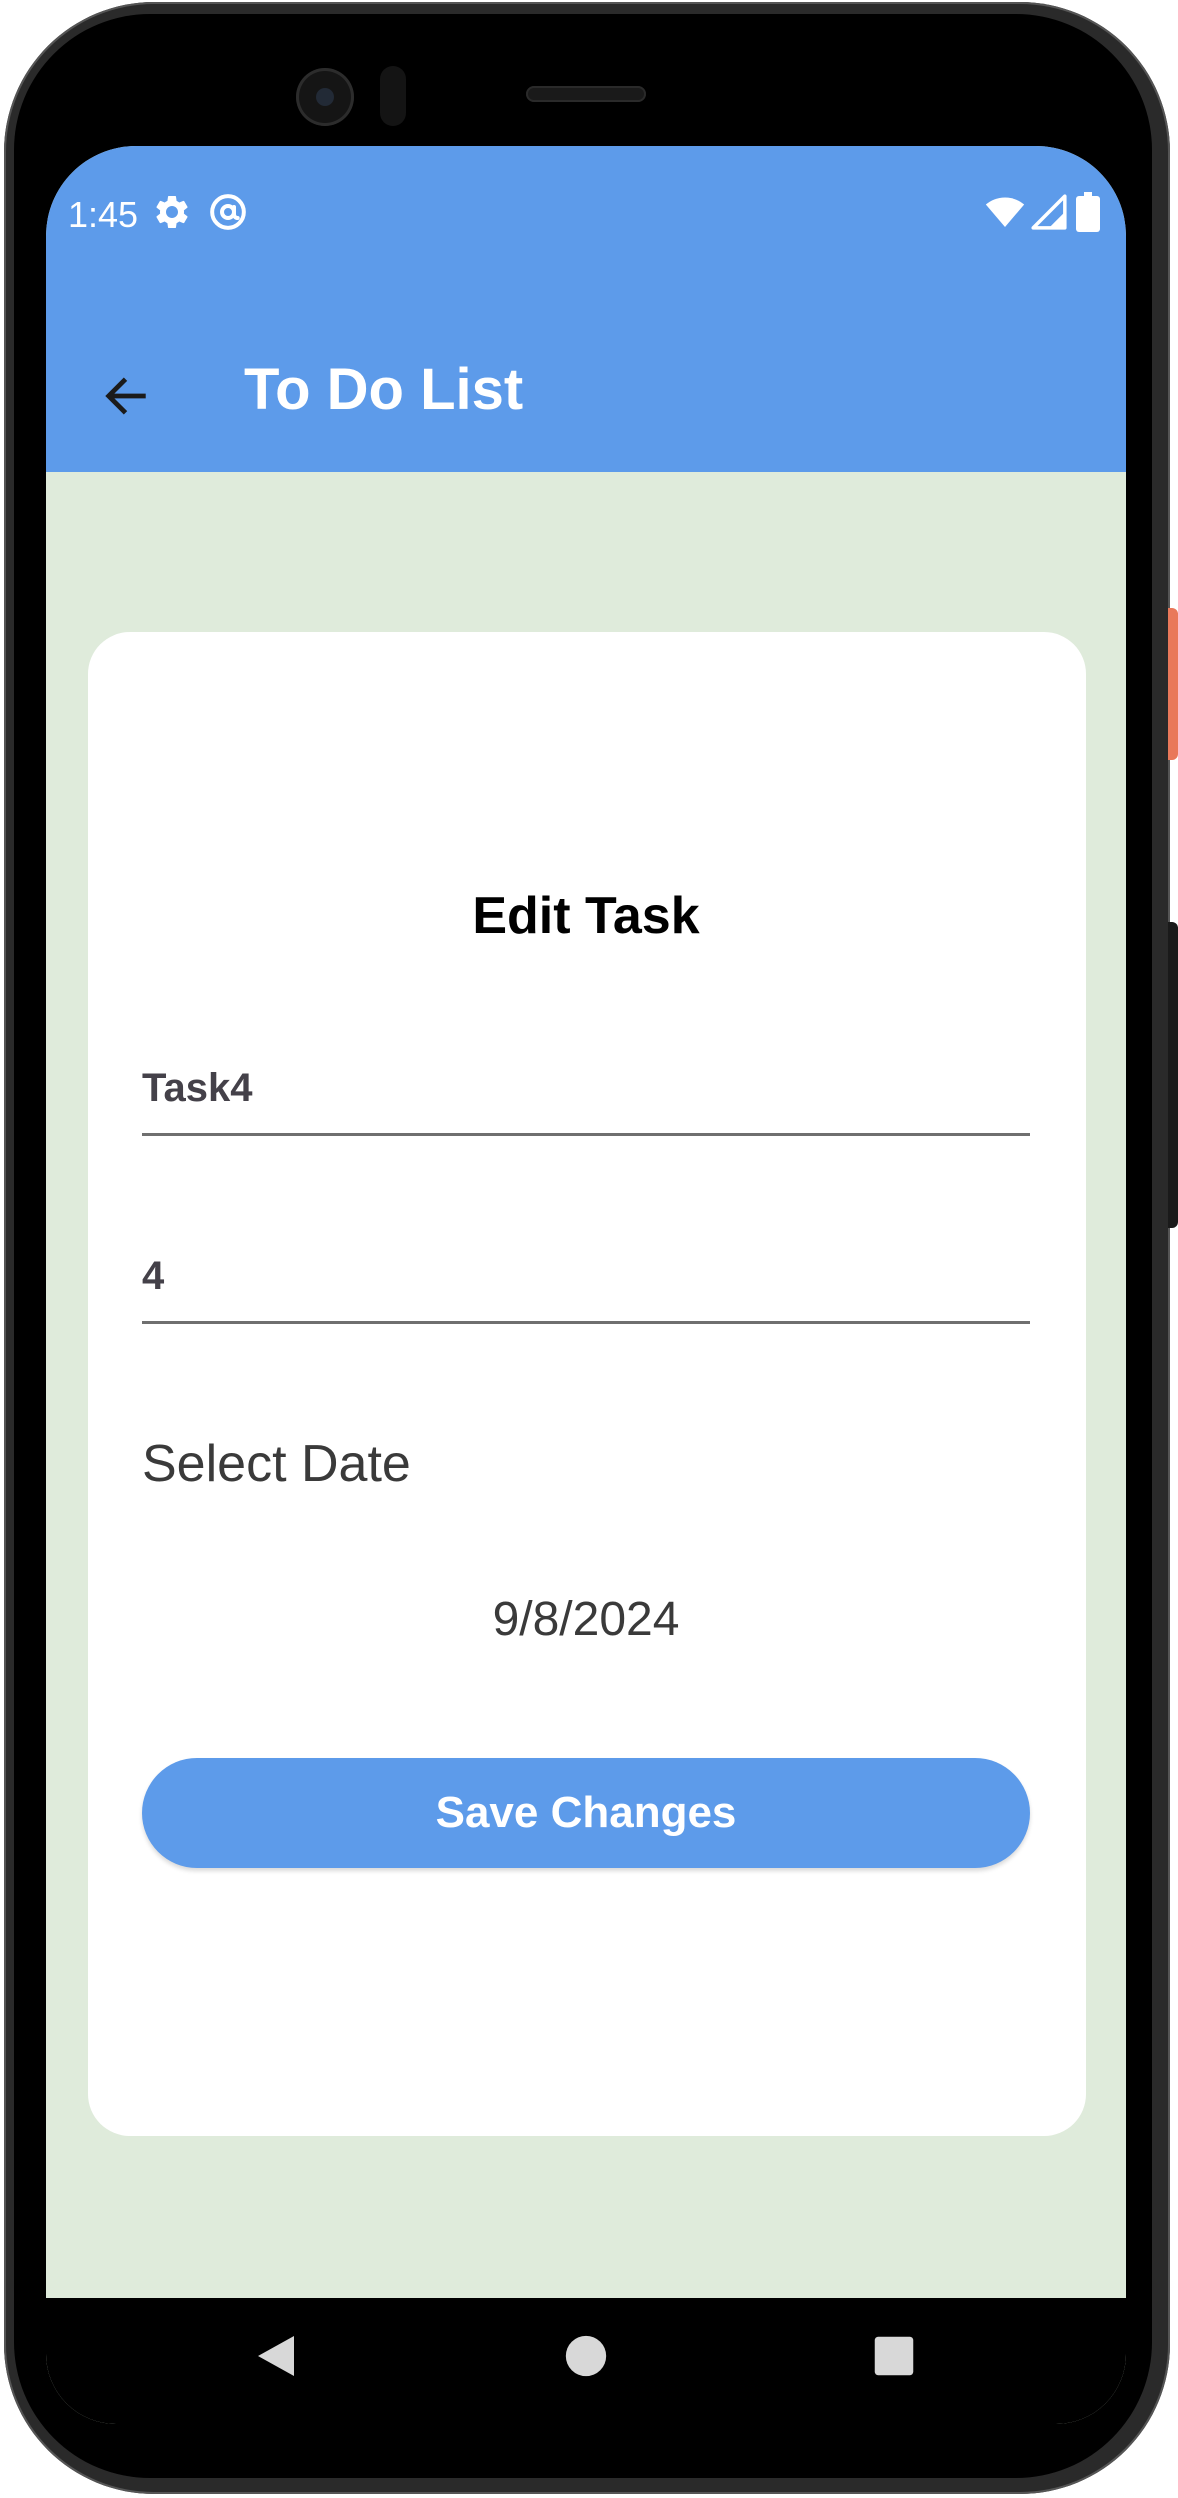  Describe the element at coordinates (276, 1464) in the screenshot. I see `select-date-label: Select Date` at that location.